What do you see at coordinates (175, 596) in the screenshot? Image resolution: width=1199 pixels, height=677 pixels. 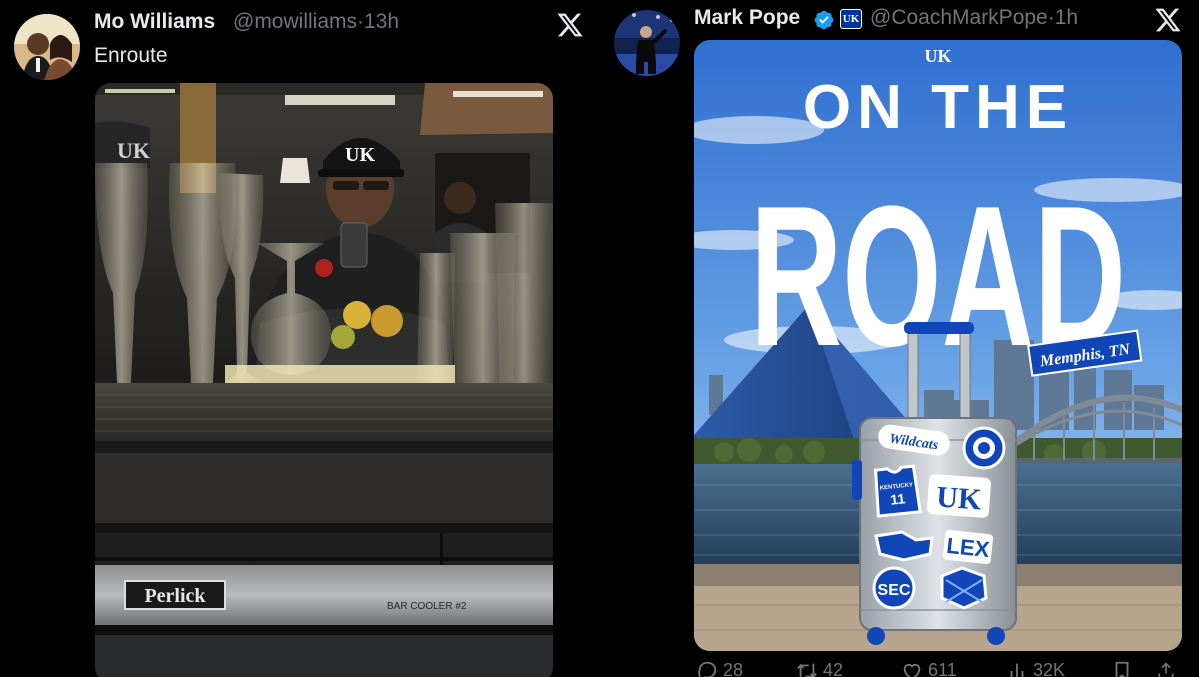 I see `perlick-brand-plate: Perlick` at bounding box center [175, 596].